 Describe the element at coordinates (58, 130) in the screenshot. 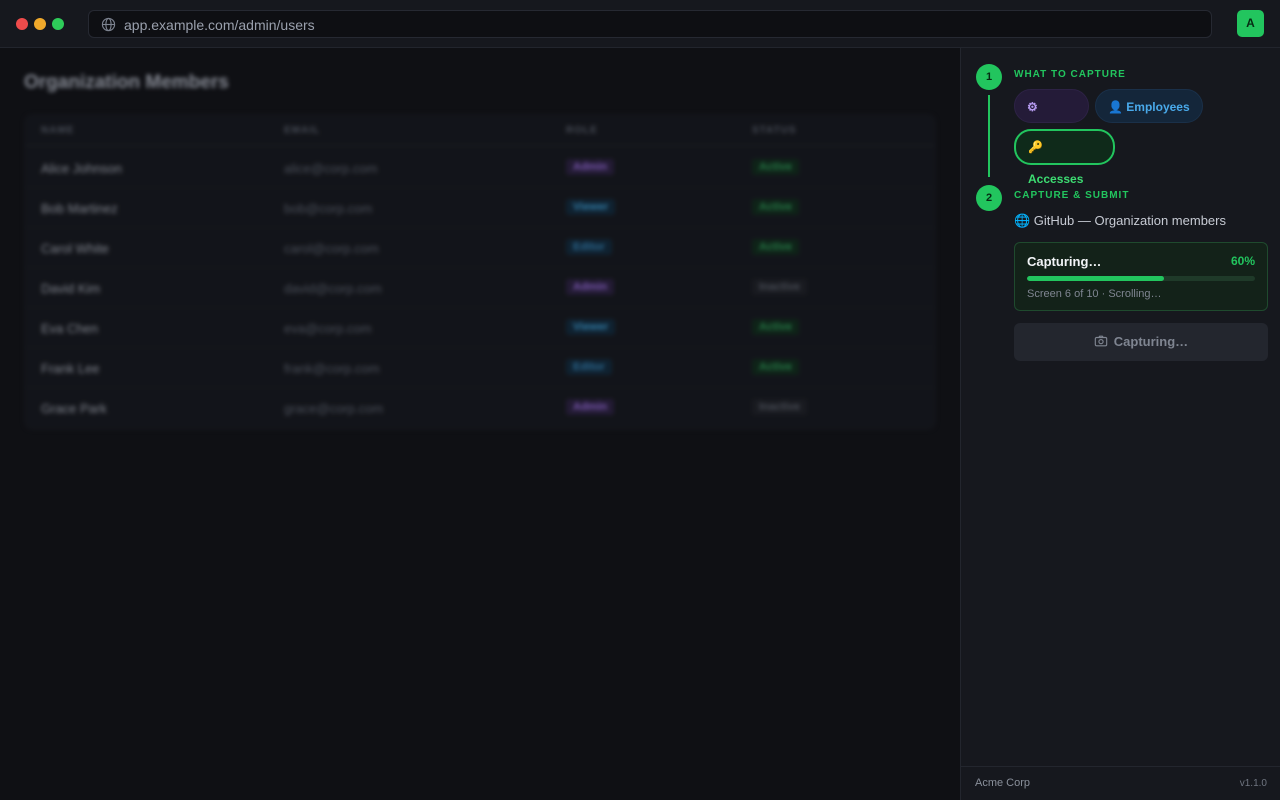

I see `column-header-name: NAME` at that location.